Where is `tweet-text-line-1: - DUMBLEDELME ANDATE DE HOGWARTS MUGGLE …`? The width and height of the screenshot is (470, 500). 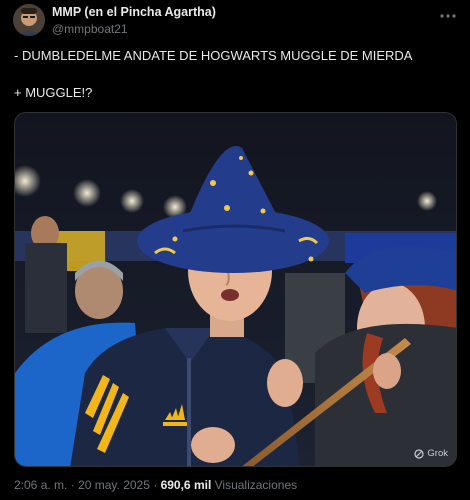 tweet-text-line-1: - DUMBLEDELME ANDATE DE HOGWARTS MUGGLE … is located at coordinates (213, 55).